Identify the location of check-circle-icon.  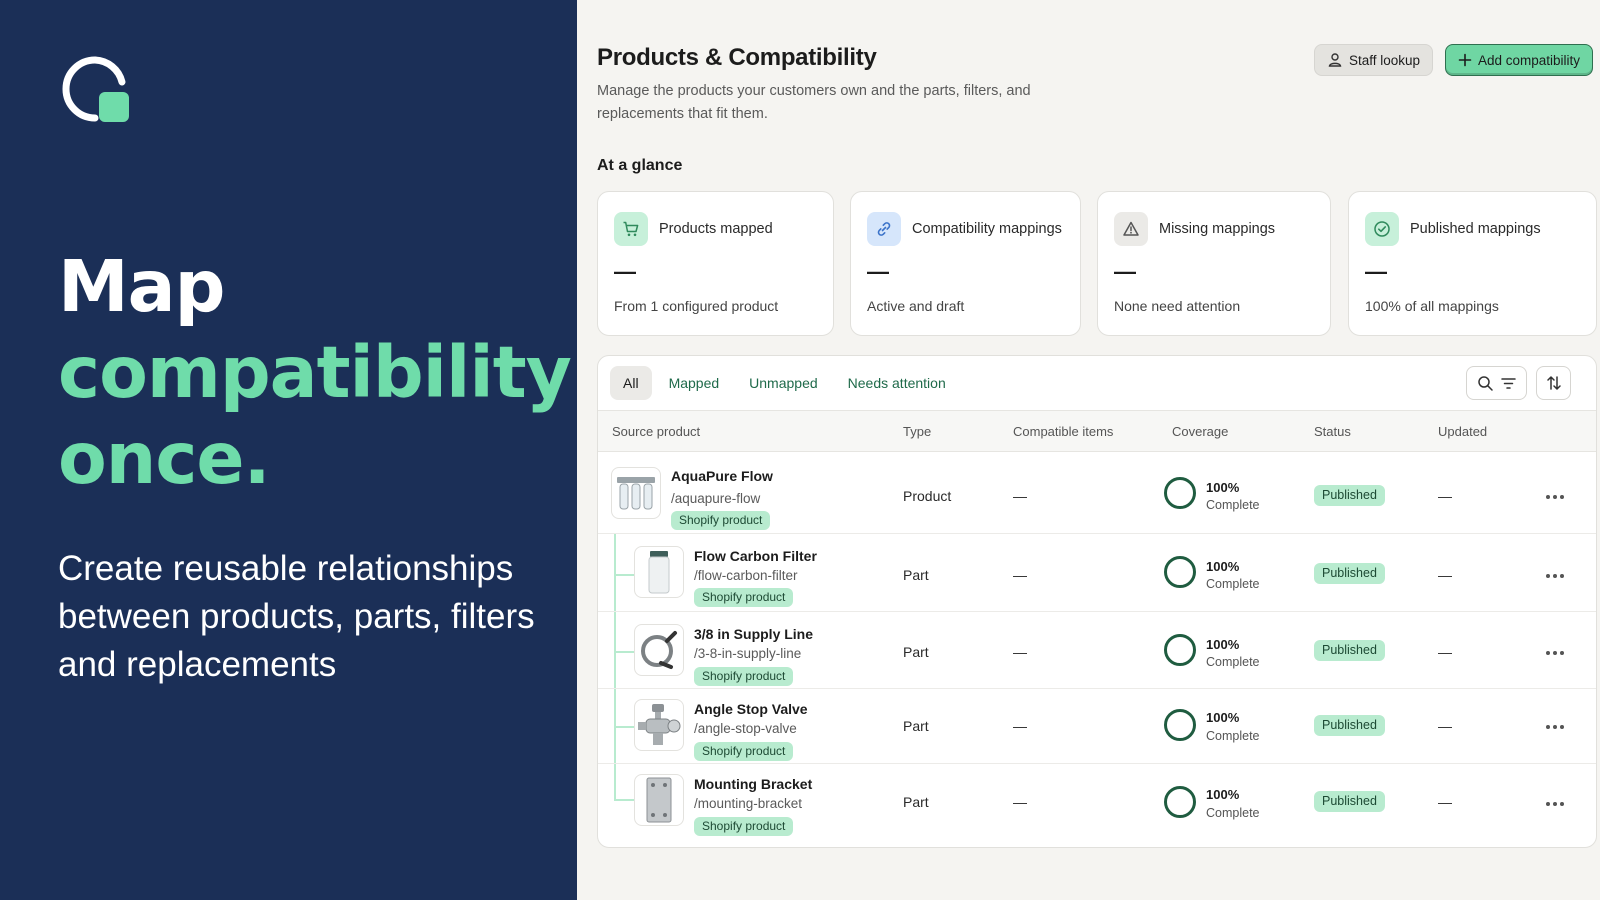
(1382, 229).